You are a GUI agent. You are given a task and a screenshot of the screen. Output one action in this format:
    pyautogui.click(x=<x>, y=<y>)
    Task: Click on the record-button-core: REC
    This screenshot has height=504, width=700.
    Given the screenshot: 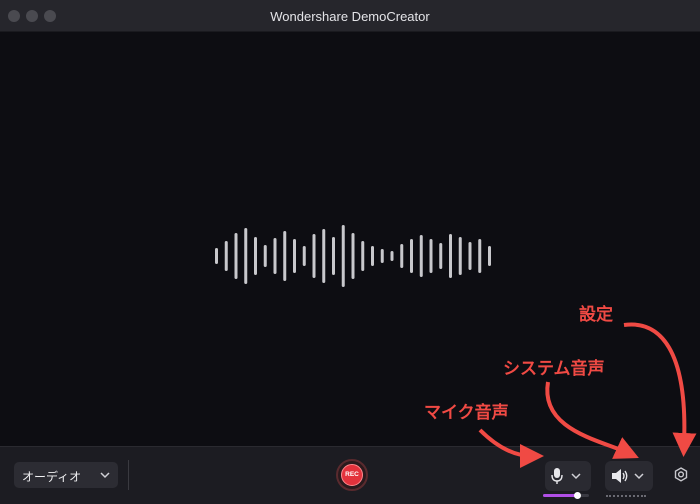 What is the action you would take?
    pyautogui.click(x=352, y=475)
    